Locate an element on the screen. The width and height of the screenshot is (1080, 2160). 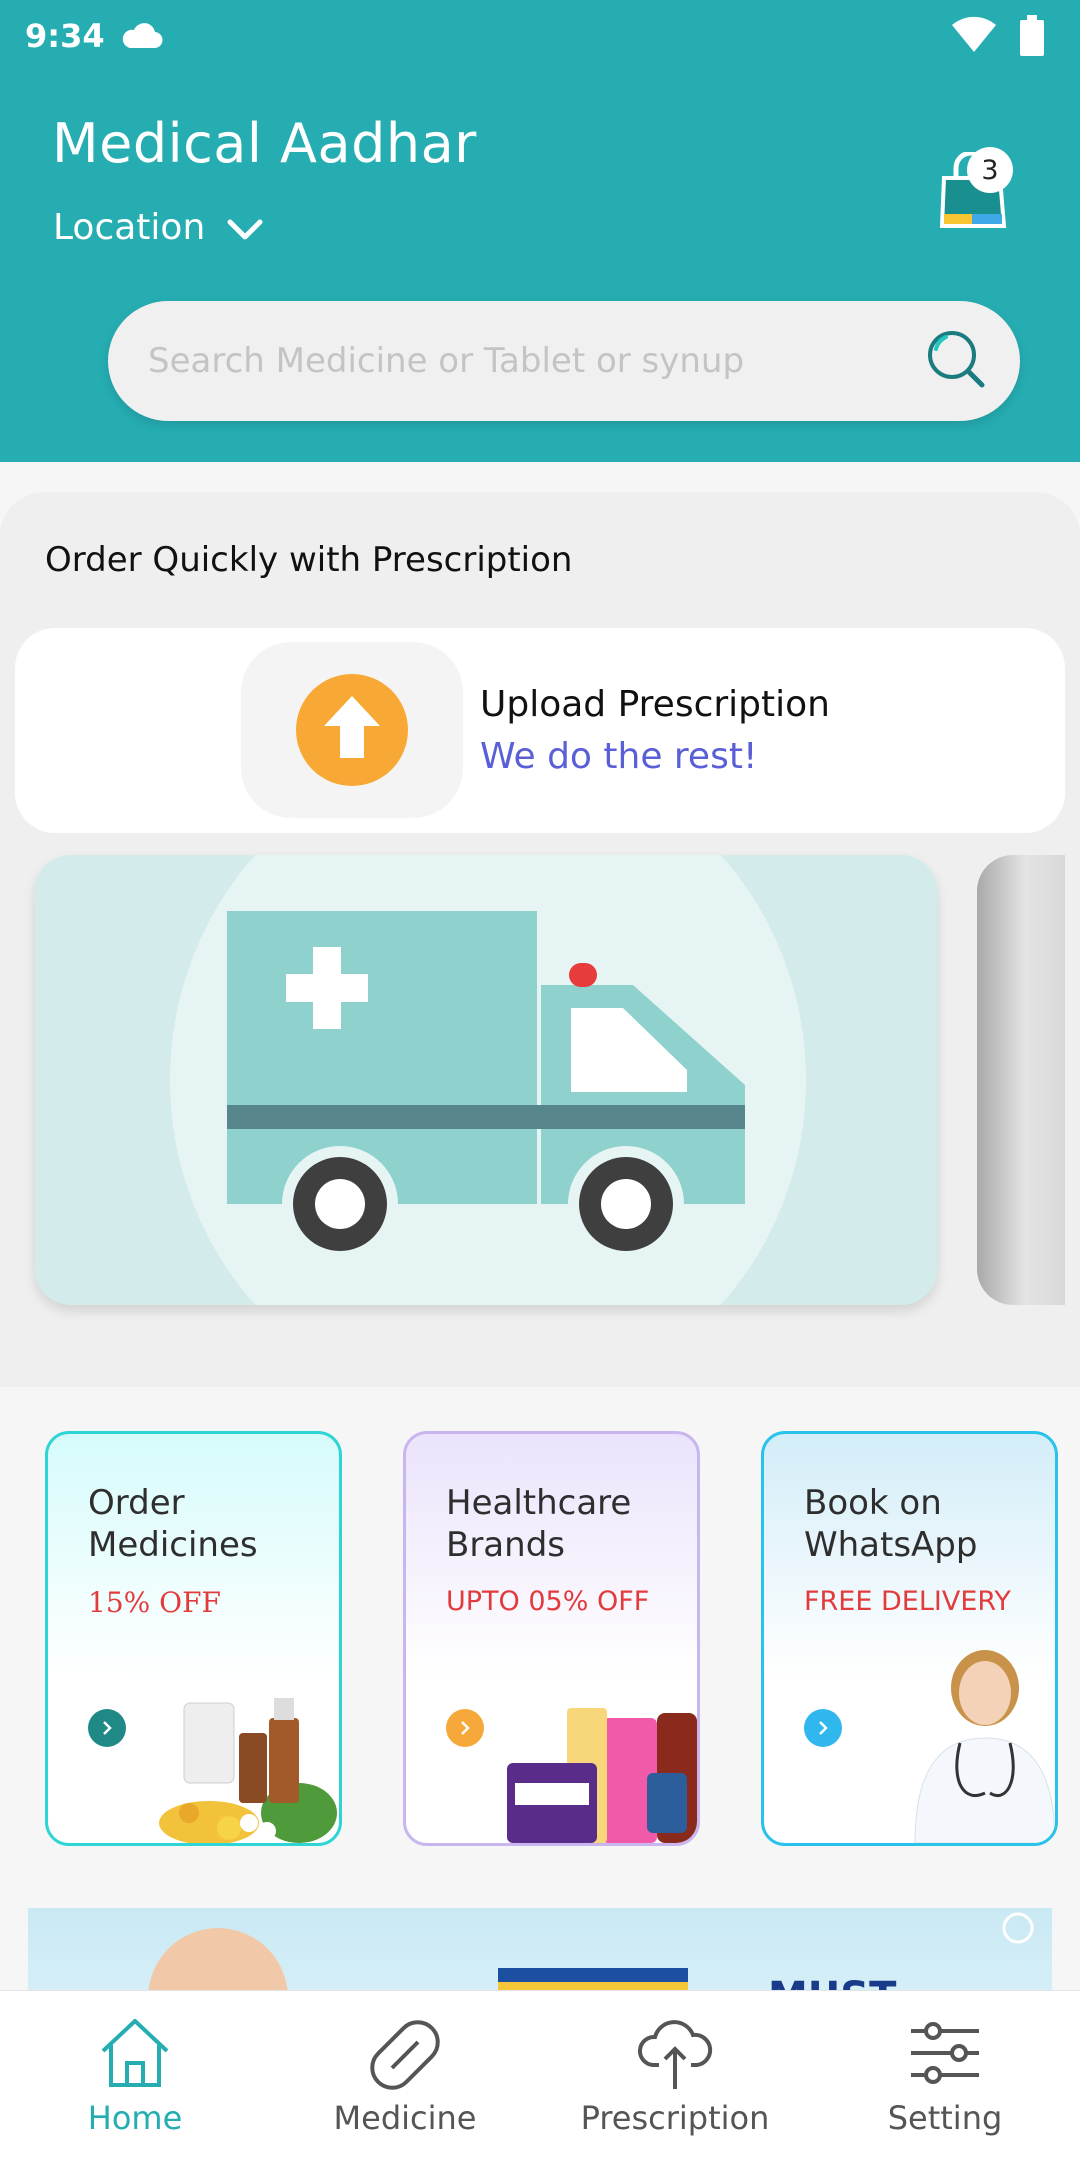
pill-icon is located at coordinates (405, 2055).